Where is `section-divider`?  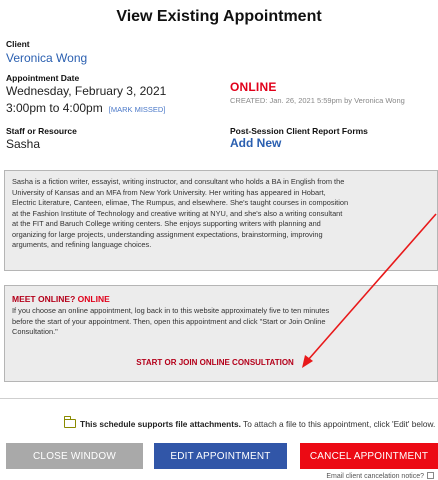 section-divider is located at coordinates (219, 398).